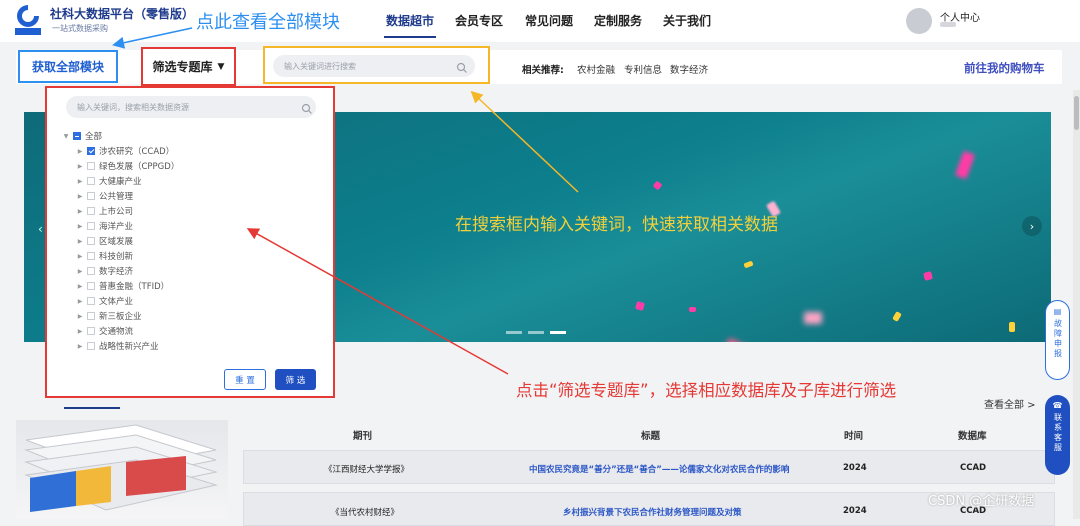 This screenshot has height=526, width=1080. What do you see at coordinates (245, 379) in the screenshot?
I see `reset-button: 重 置` at bounding box center [245, 379].